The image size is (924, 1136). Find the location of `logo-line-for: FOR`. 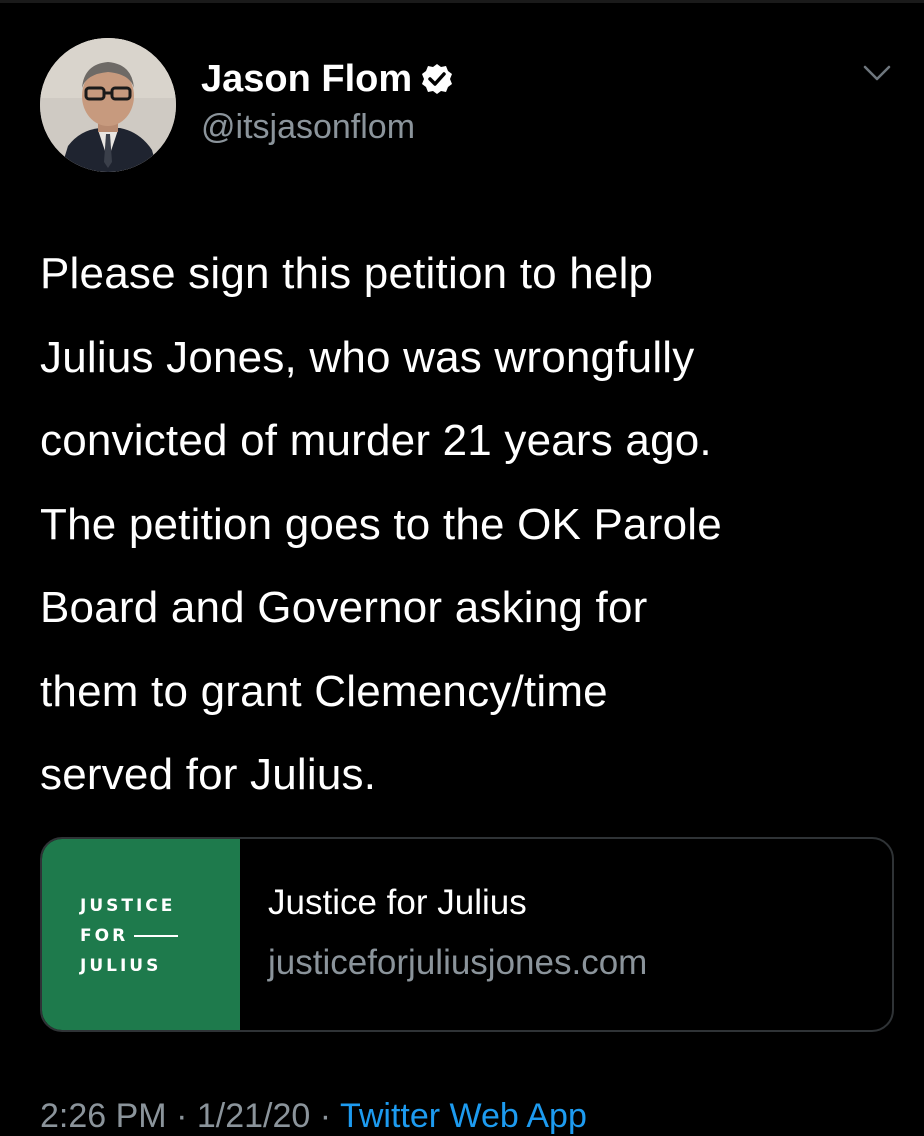

logo-line-for: FOR is located at coordinates (104, 936).